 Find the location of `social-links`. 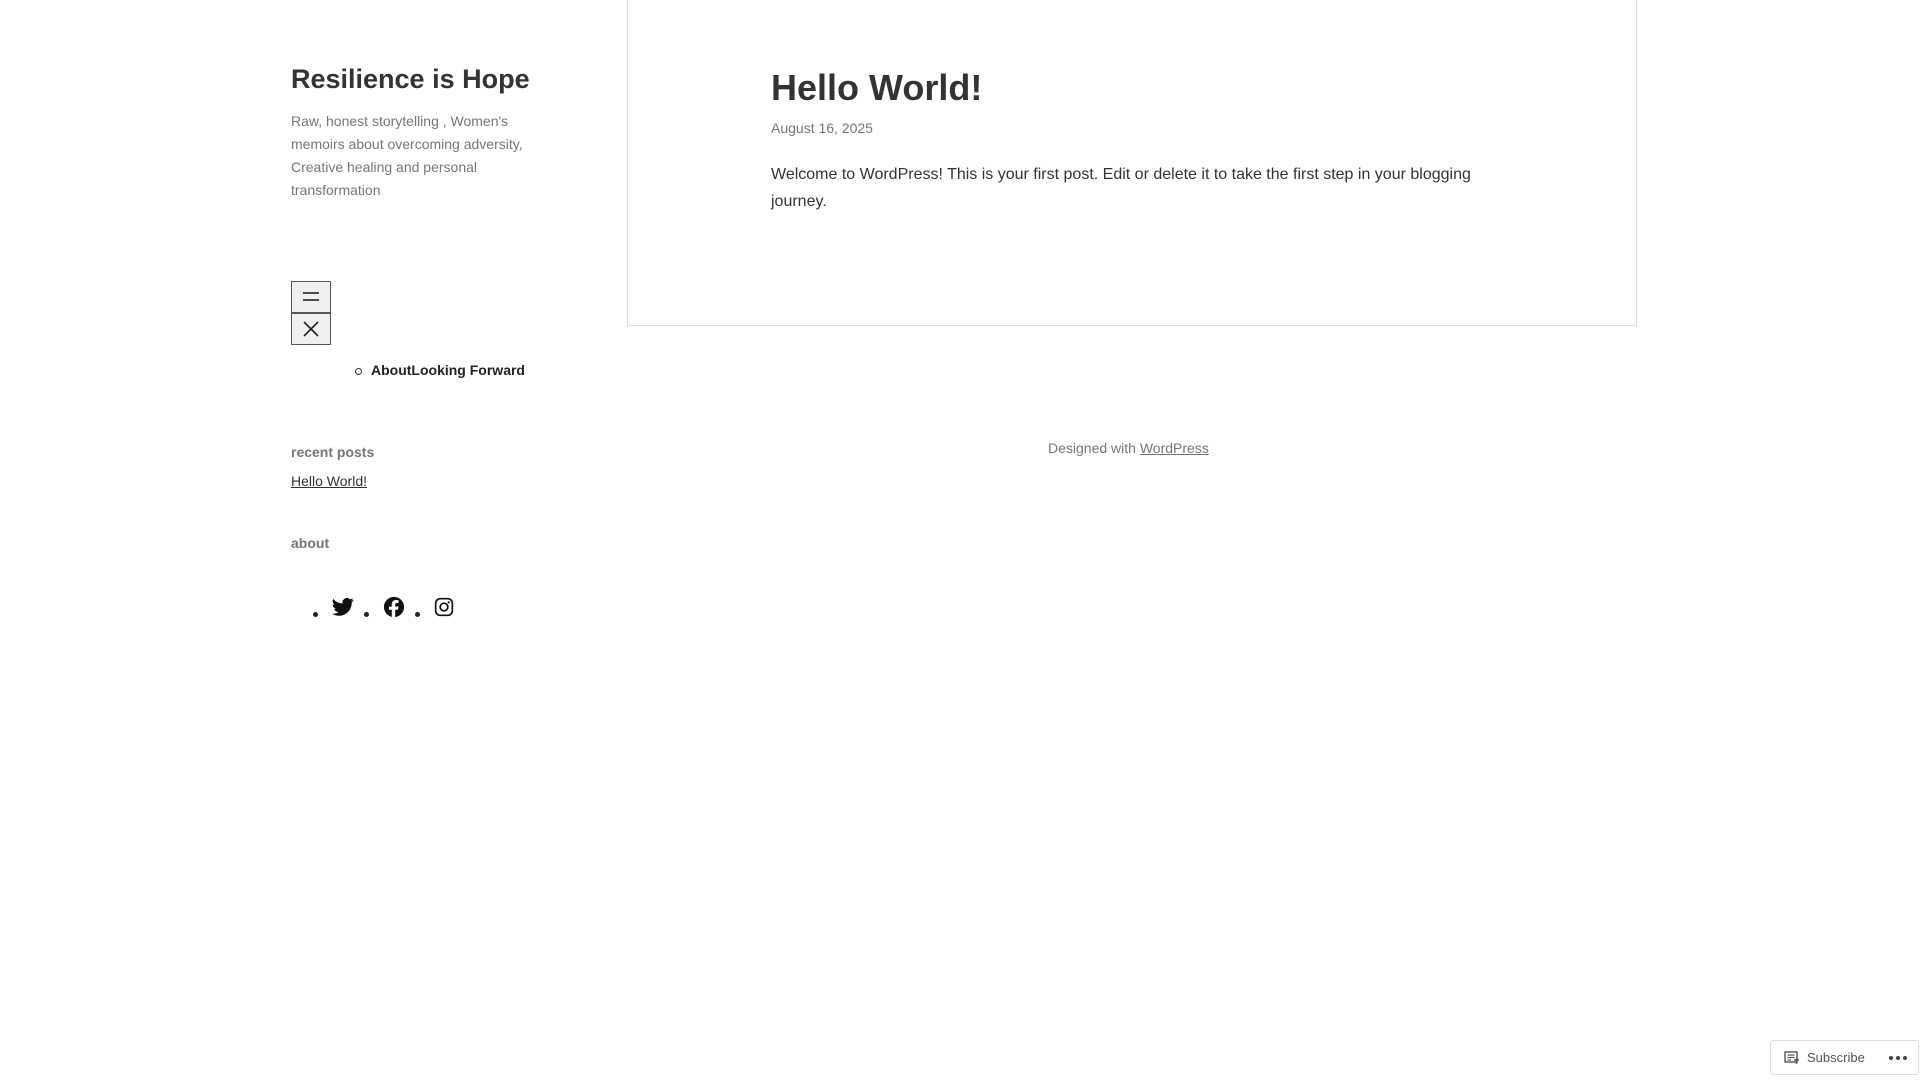

social-links is located at coordinates (388, 607).